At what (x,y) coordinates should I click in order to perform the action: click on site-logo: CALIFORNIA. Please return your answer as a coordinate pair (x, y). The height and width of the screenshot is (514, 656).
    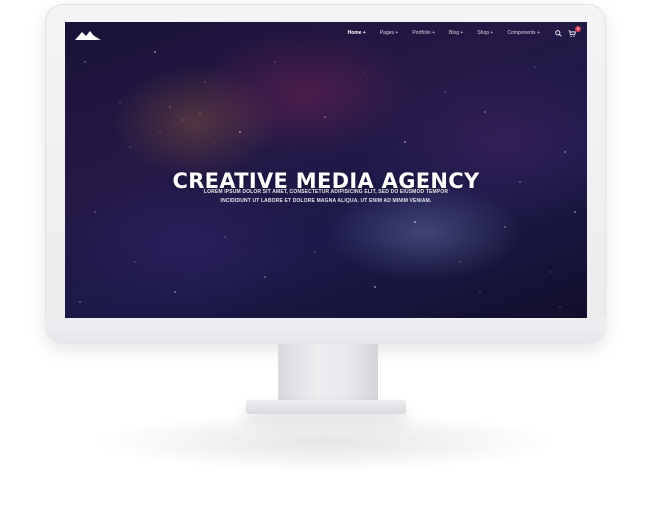
    Looking at the image, I should click on (88, 35).